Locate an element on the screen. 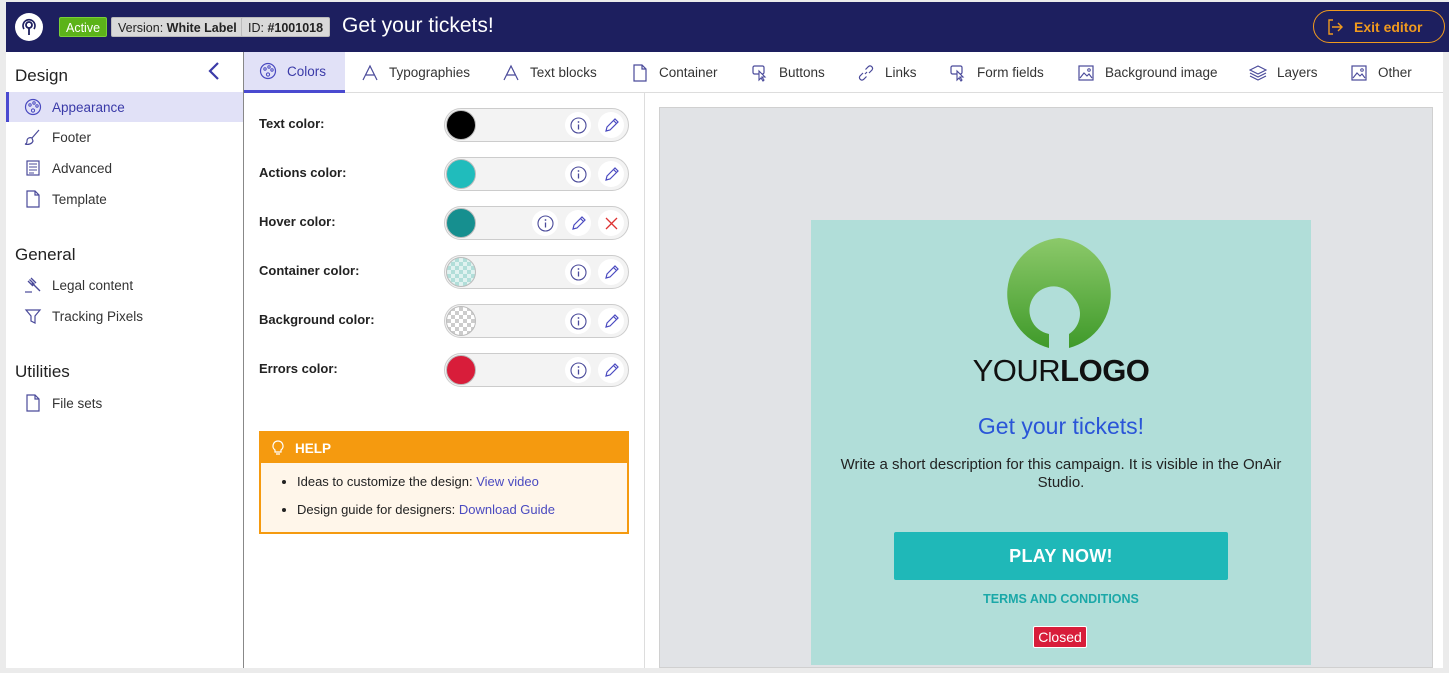 Image resolution: width=1449 pixels, height=673 pixels. sidebar-item-footer: Footer is located at coordinates (124, 137).